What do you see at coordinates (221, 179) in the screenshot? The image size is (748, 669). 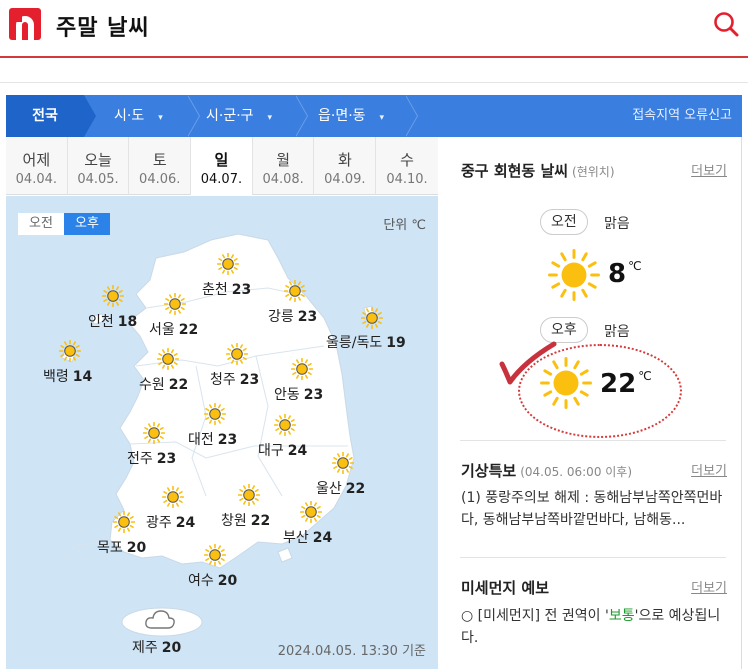 I see `day-date: 04.07.` at bounding box center [221, 179].